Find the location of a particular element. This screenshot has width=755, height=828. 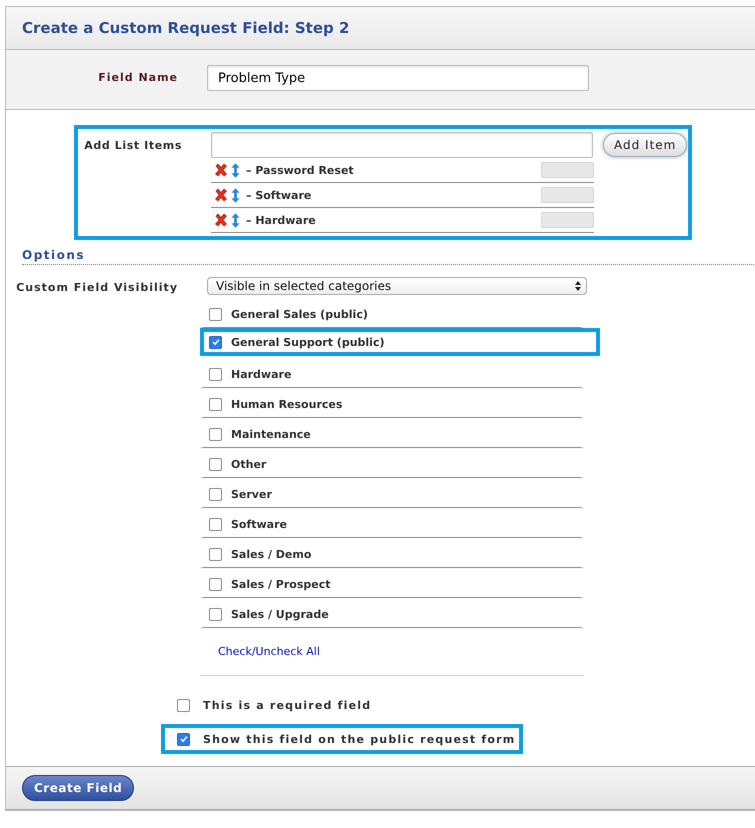

checkbox-label: Sales / Prospect is located at coordinates (281, 584).